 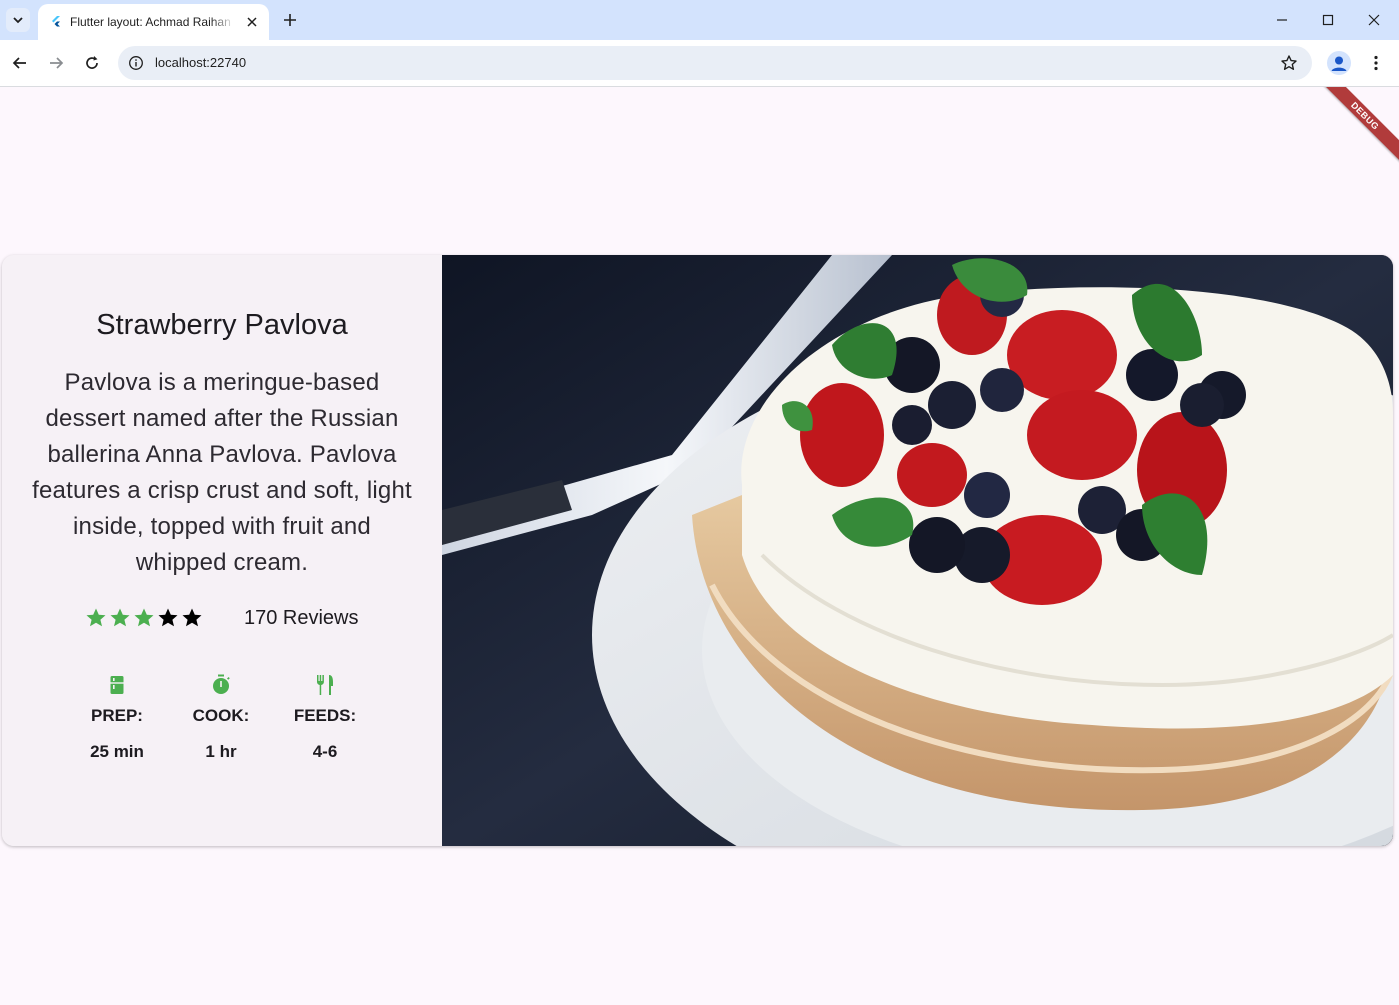 What do you see at coordinates (1289, 63) in the screenshot?
I see `bookmark-star-icon` at bounding box center [1289, 63].